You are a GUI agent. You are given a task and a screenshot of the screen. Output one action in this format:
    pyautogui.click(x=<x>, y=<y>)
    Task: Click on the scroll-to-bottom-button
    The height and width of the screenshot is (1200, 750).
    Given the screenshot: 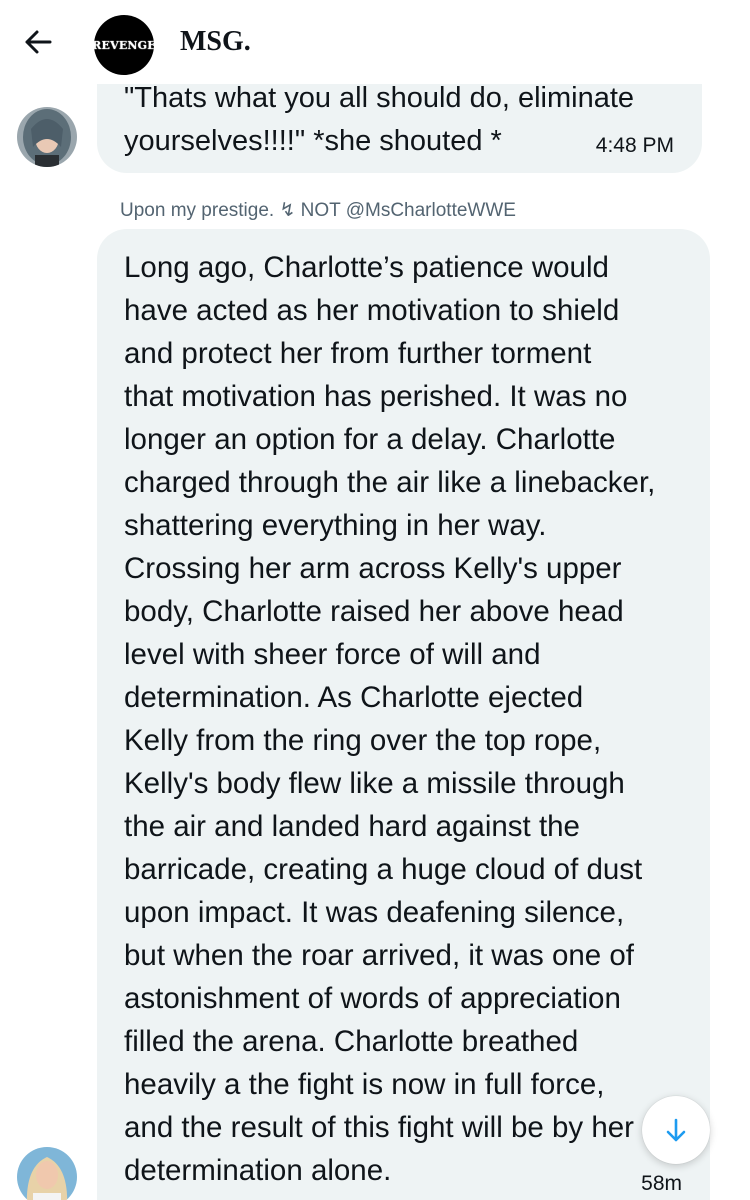 What is the action you would take?
    pyautogui.click(x=676, y=1130)
    